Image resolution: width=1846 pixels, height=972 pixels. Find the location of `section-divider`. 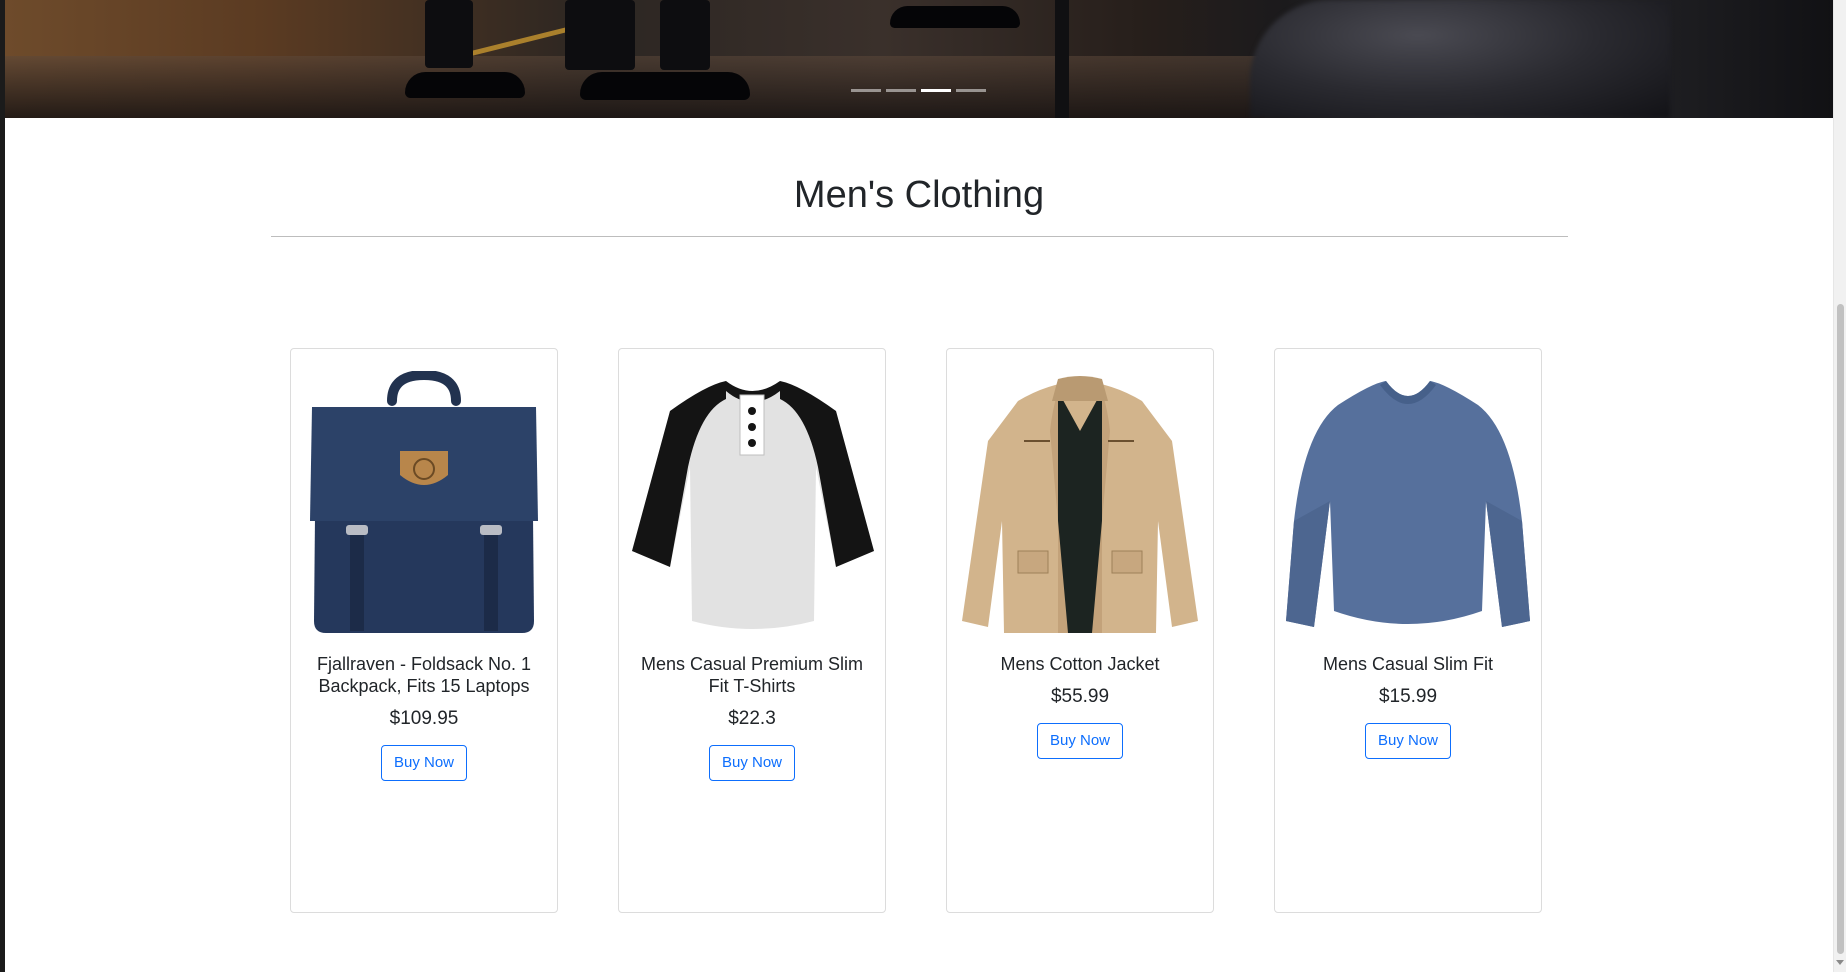

section-divider is located at coordinates (919, 236).